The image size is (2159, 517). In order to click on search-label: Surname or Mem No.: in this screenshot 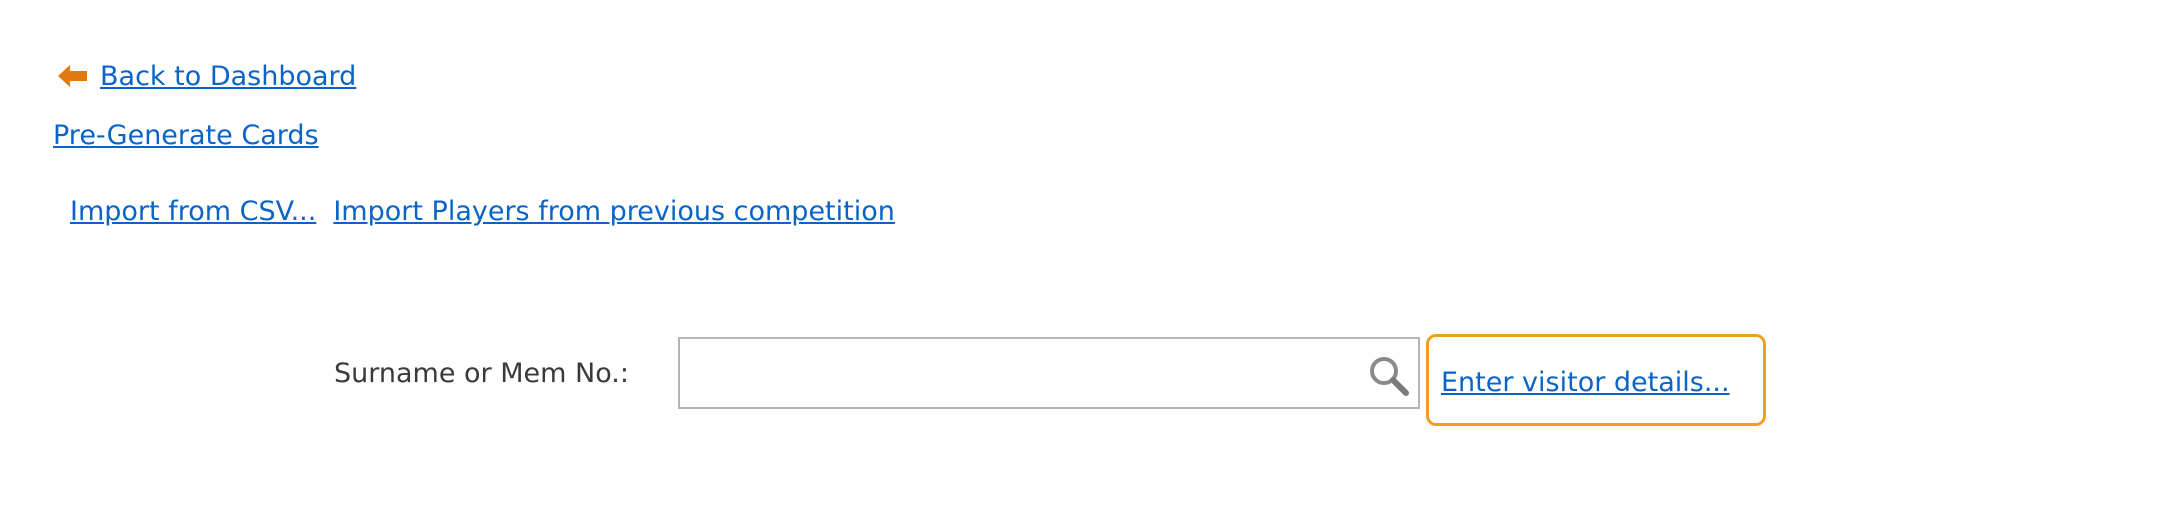, I will do `click(481, 373)`.